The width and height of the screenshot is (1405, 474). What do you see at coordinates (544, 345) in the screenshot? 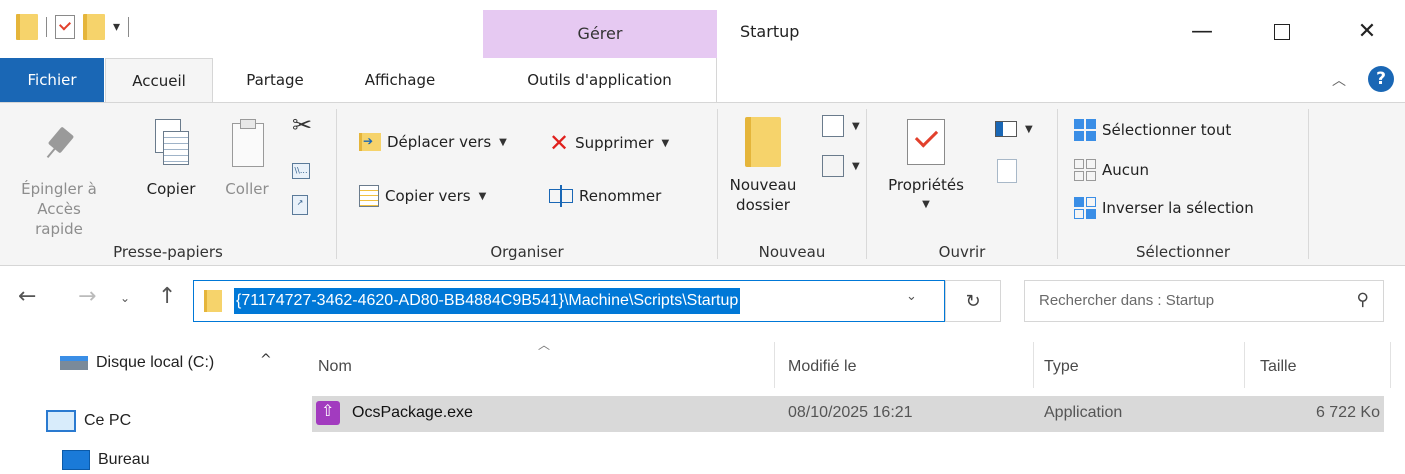
I see `sort-ascending-icon: ︿` at bounding box center [544, 345].